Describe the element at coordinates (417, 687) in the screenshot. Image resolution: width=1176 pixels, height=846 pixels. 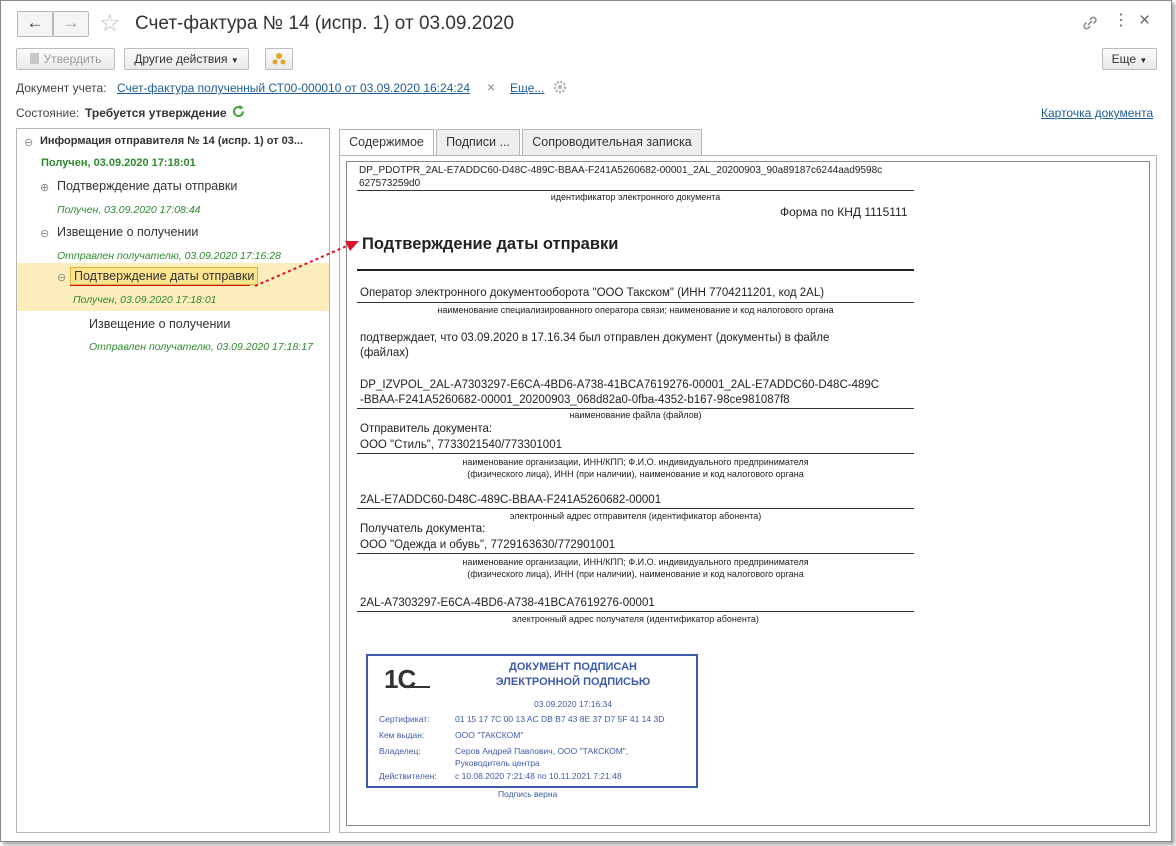
I see `logo-underline` at that location.